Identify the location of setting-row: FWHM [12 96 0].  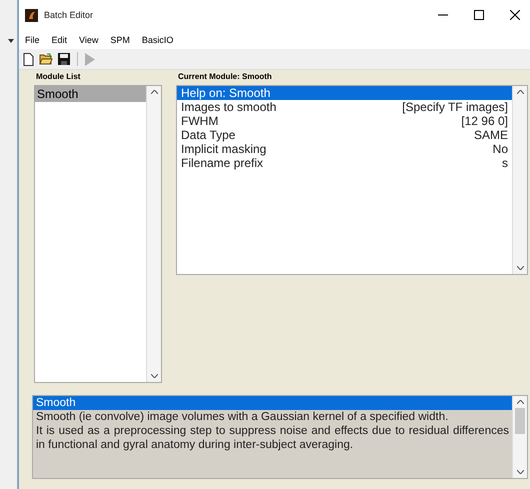
(344, 121).